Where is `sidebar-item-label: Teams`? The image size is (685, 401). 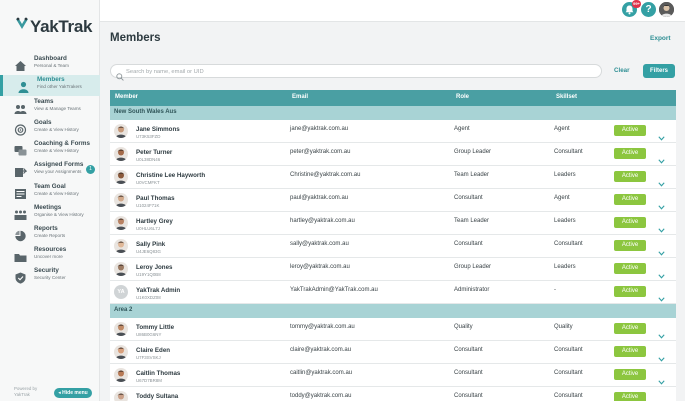
sidebar-item-label: Teams is located at coordinates (44, 101).